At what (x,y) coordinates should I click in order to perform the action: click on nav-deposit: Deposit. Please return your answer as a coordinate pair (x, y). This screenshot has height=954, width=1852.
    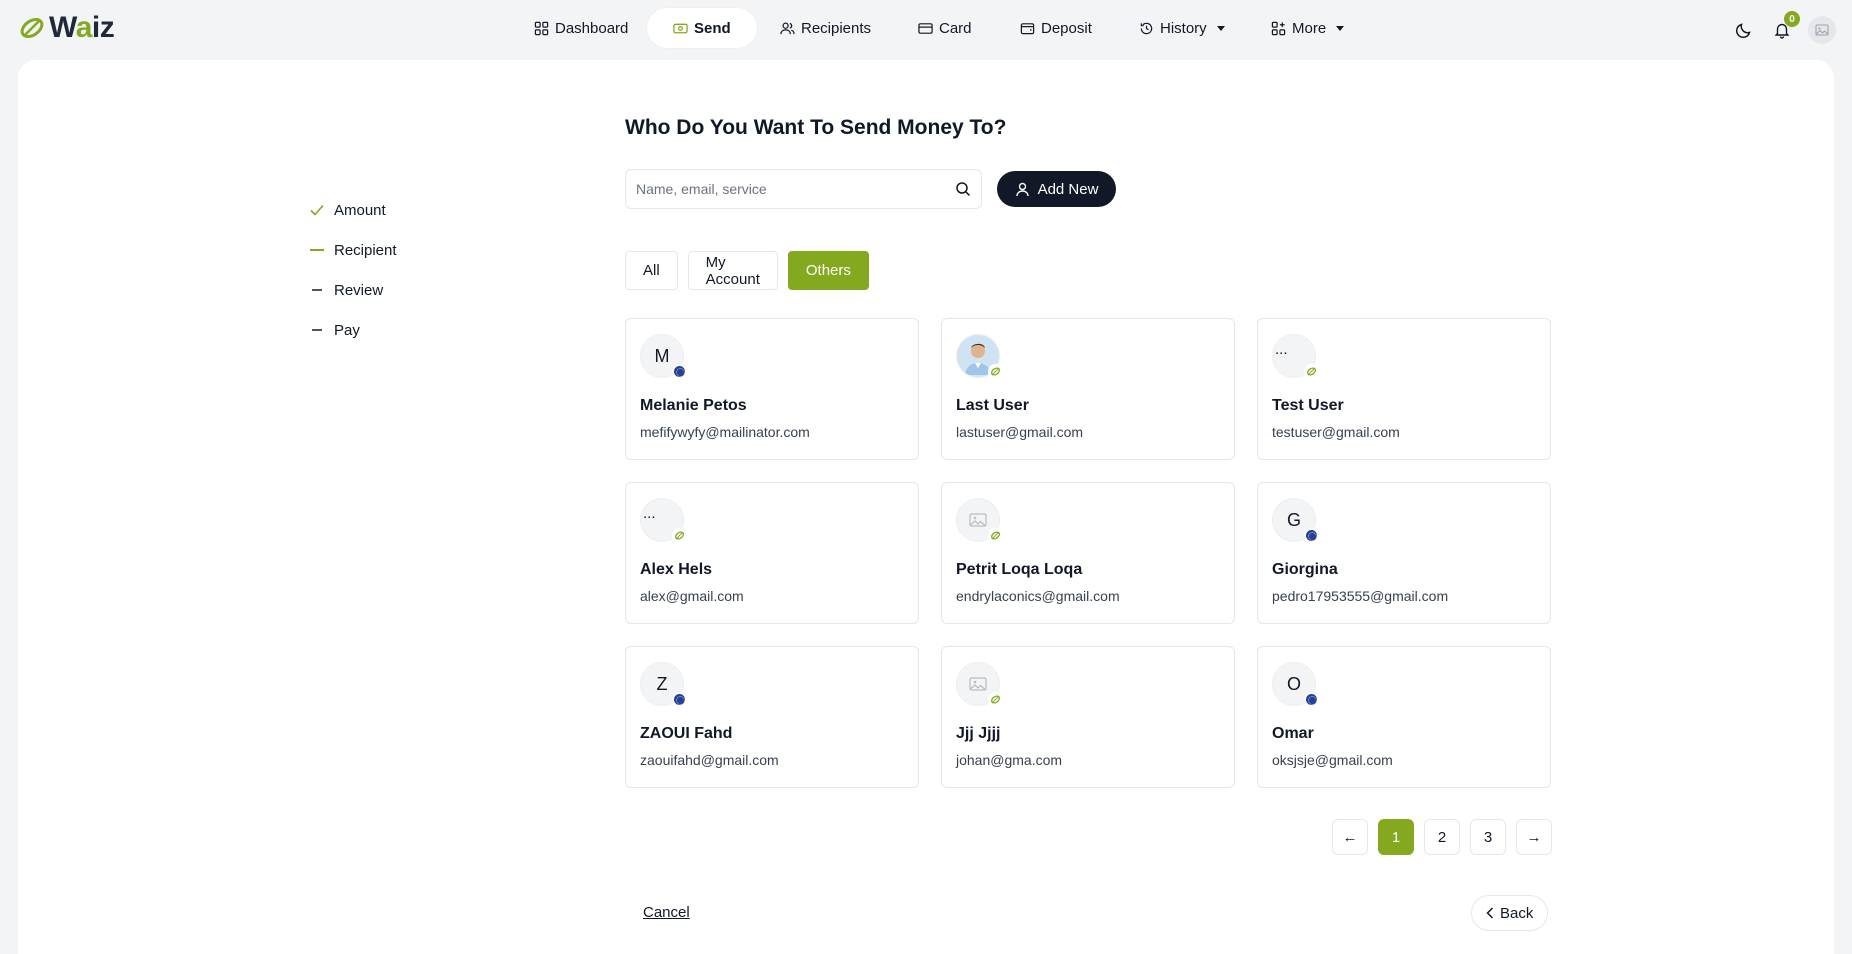
    Looking at the image, I should click on (1056, 28).